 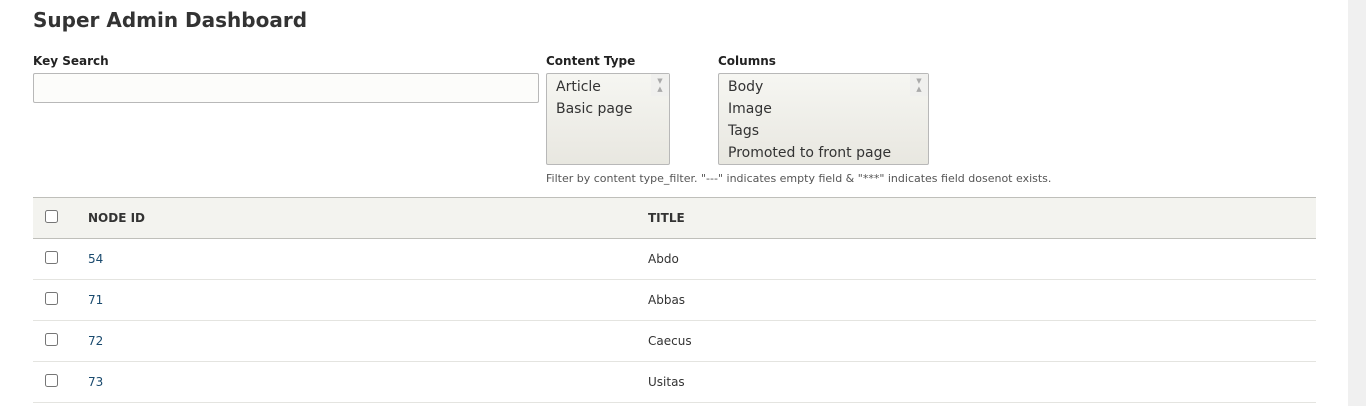 I want to click on table-header-row: NODE ID TITLE, so click(x=674, y=218).